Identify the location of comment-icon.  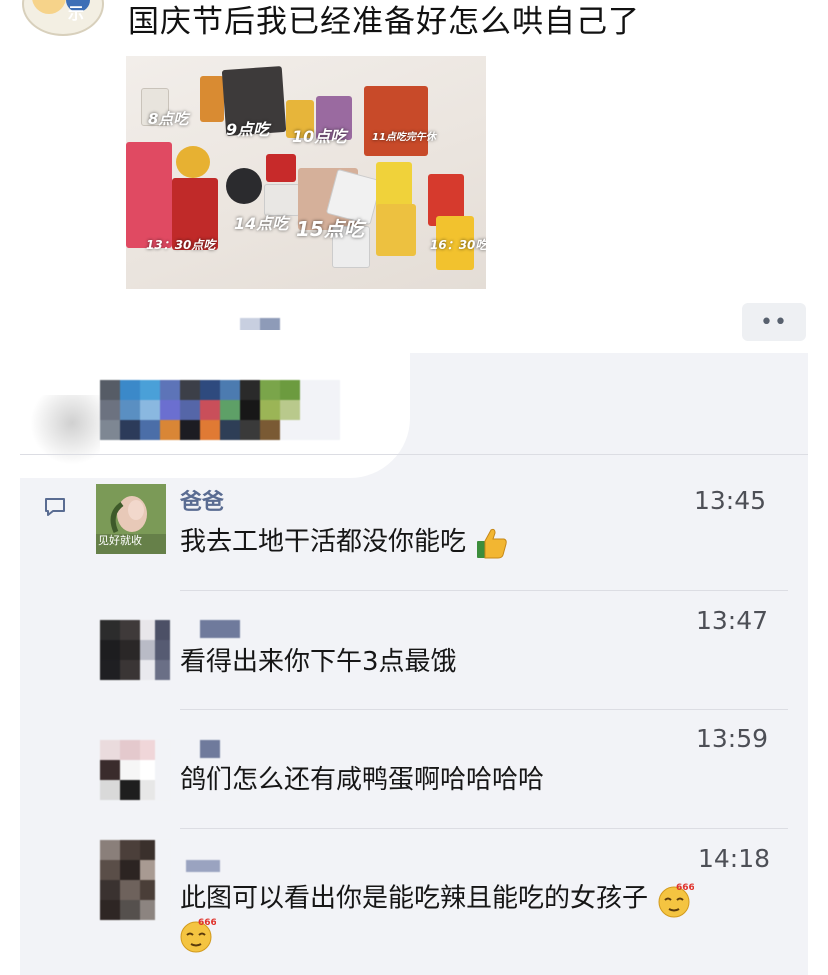
(55, 507).